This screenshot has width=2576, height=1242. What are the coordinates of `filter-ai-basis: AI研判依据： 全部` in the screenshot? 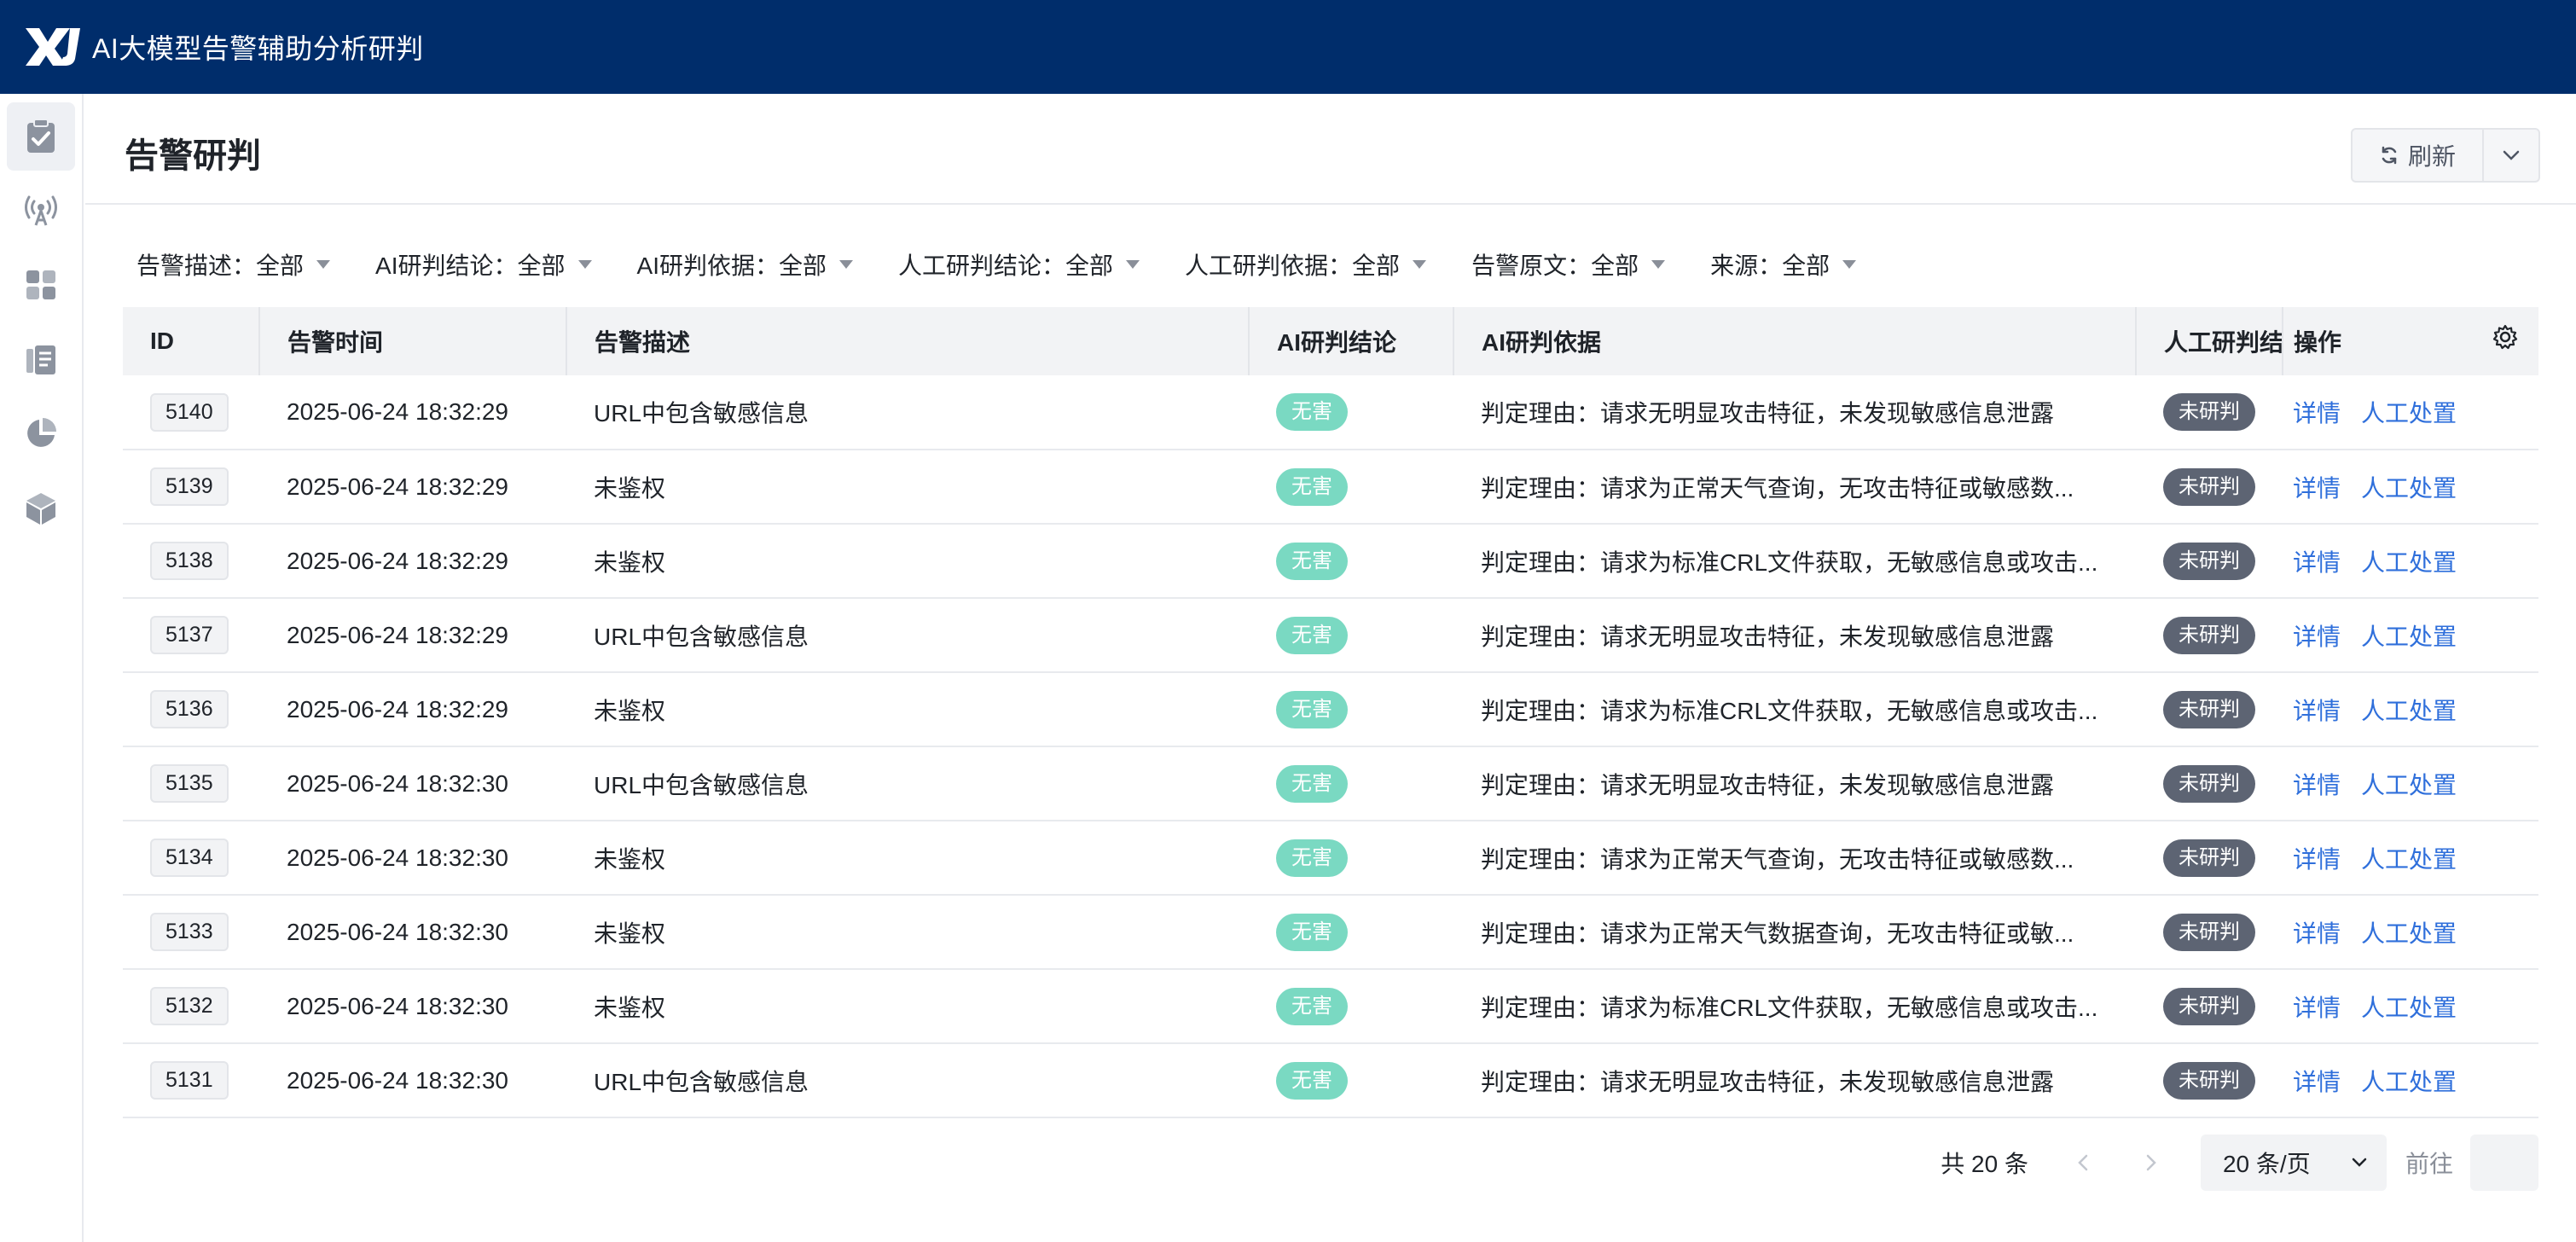 It's located at (745, 264).